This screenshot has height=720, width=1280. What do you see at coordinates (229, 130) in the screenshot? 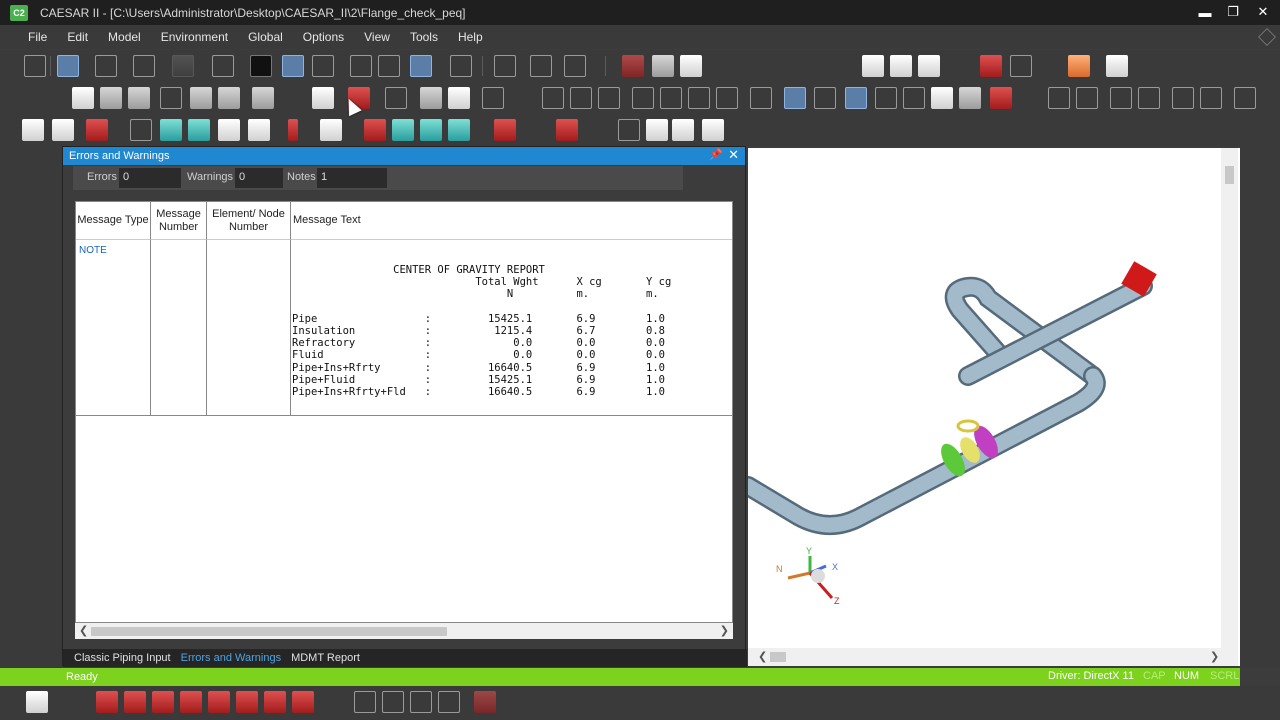
I see `table-icon` at bounding box center [229, 130].